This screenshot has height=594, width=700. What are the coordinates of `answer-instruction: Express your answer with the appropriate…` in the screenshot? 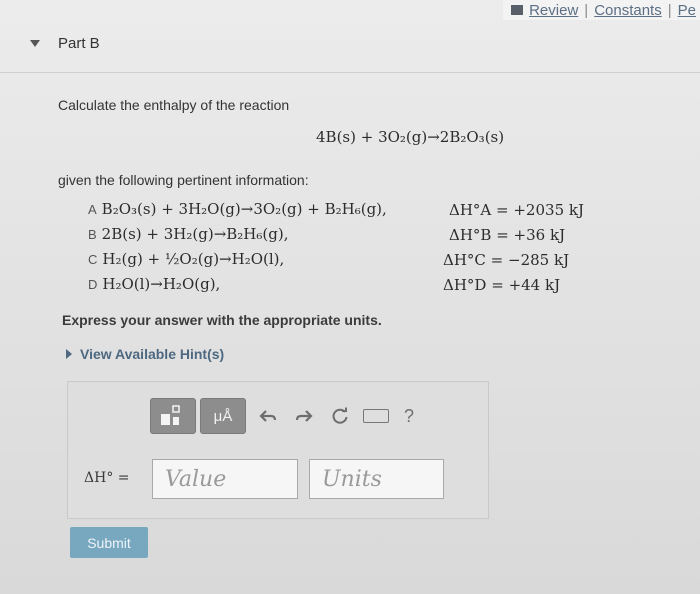 It's located at (222, 320).